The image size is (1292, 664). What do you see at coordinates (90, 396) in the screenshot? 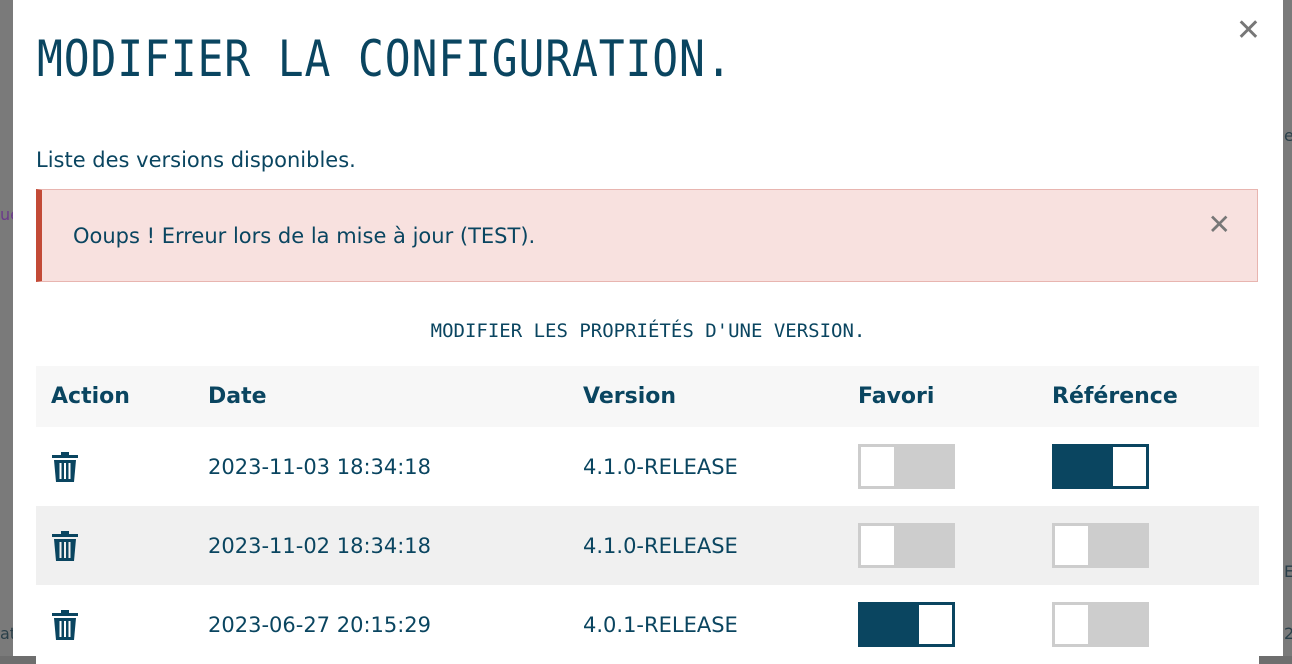
I see `column-header-action: Action` at bounding box center [90, 396].